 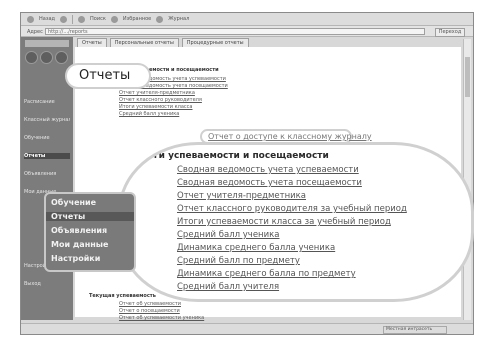 What do you see at coordinates (30, 19) in the screenshot?
I see `back-icon` at bounding box center [30, 19].